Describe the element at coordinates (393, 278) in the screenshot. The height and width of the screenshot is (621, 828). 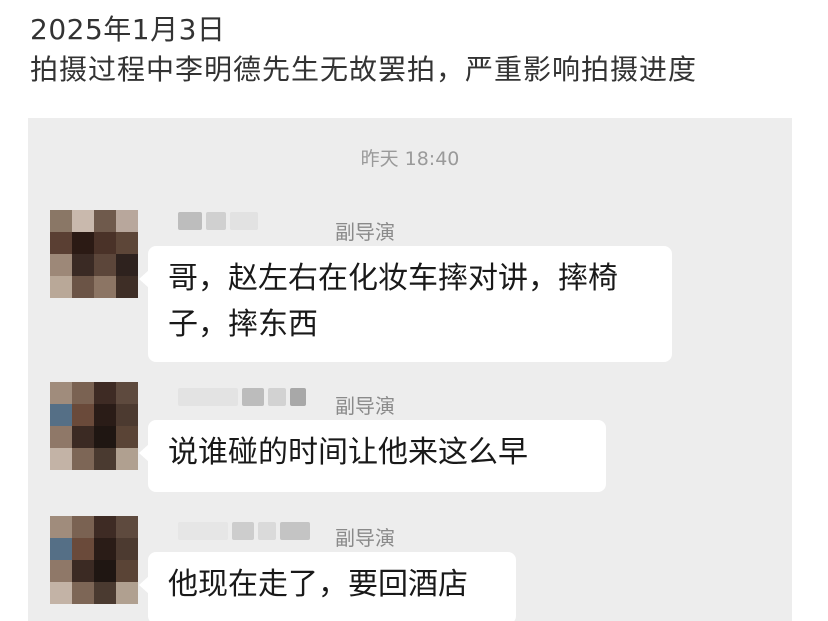
I see `message-text-line: 哥，赵左右在化妆车摔对讲，摔椅` at that location.